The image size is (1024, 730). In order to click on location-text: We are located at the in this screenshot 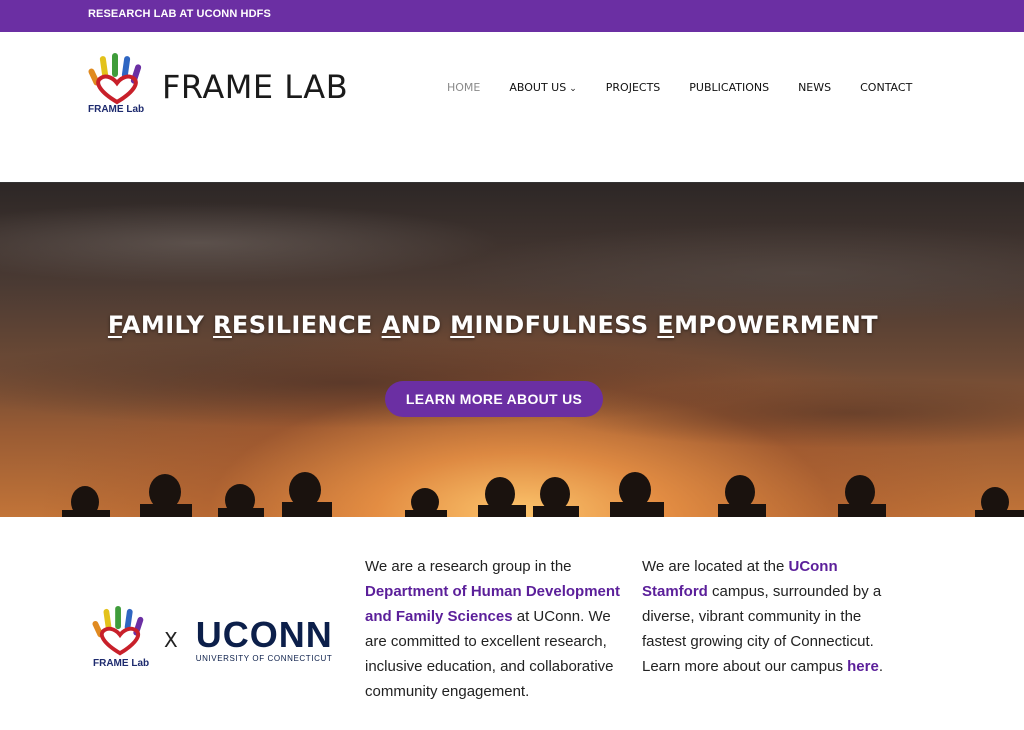, I will do `click(715, 566)`.